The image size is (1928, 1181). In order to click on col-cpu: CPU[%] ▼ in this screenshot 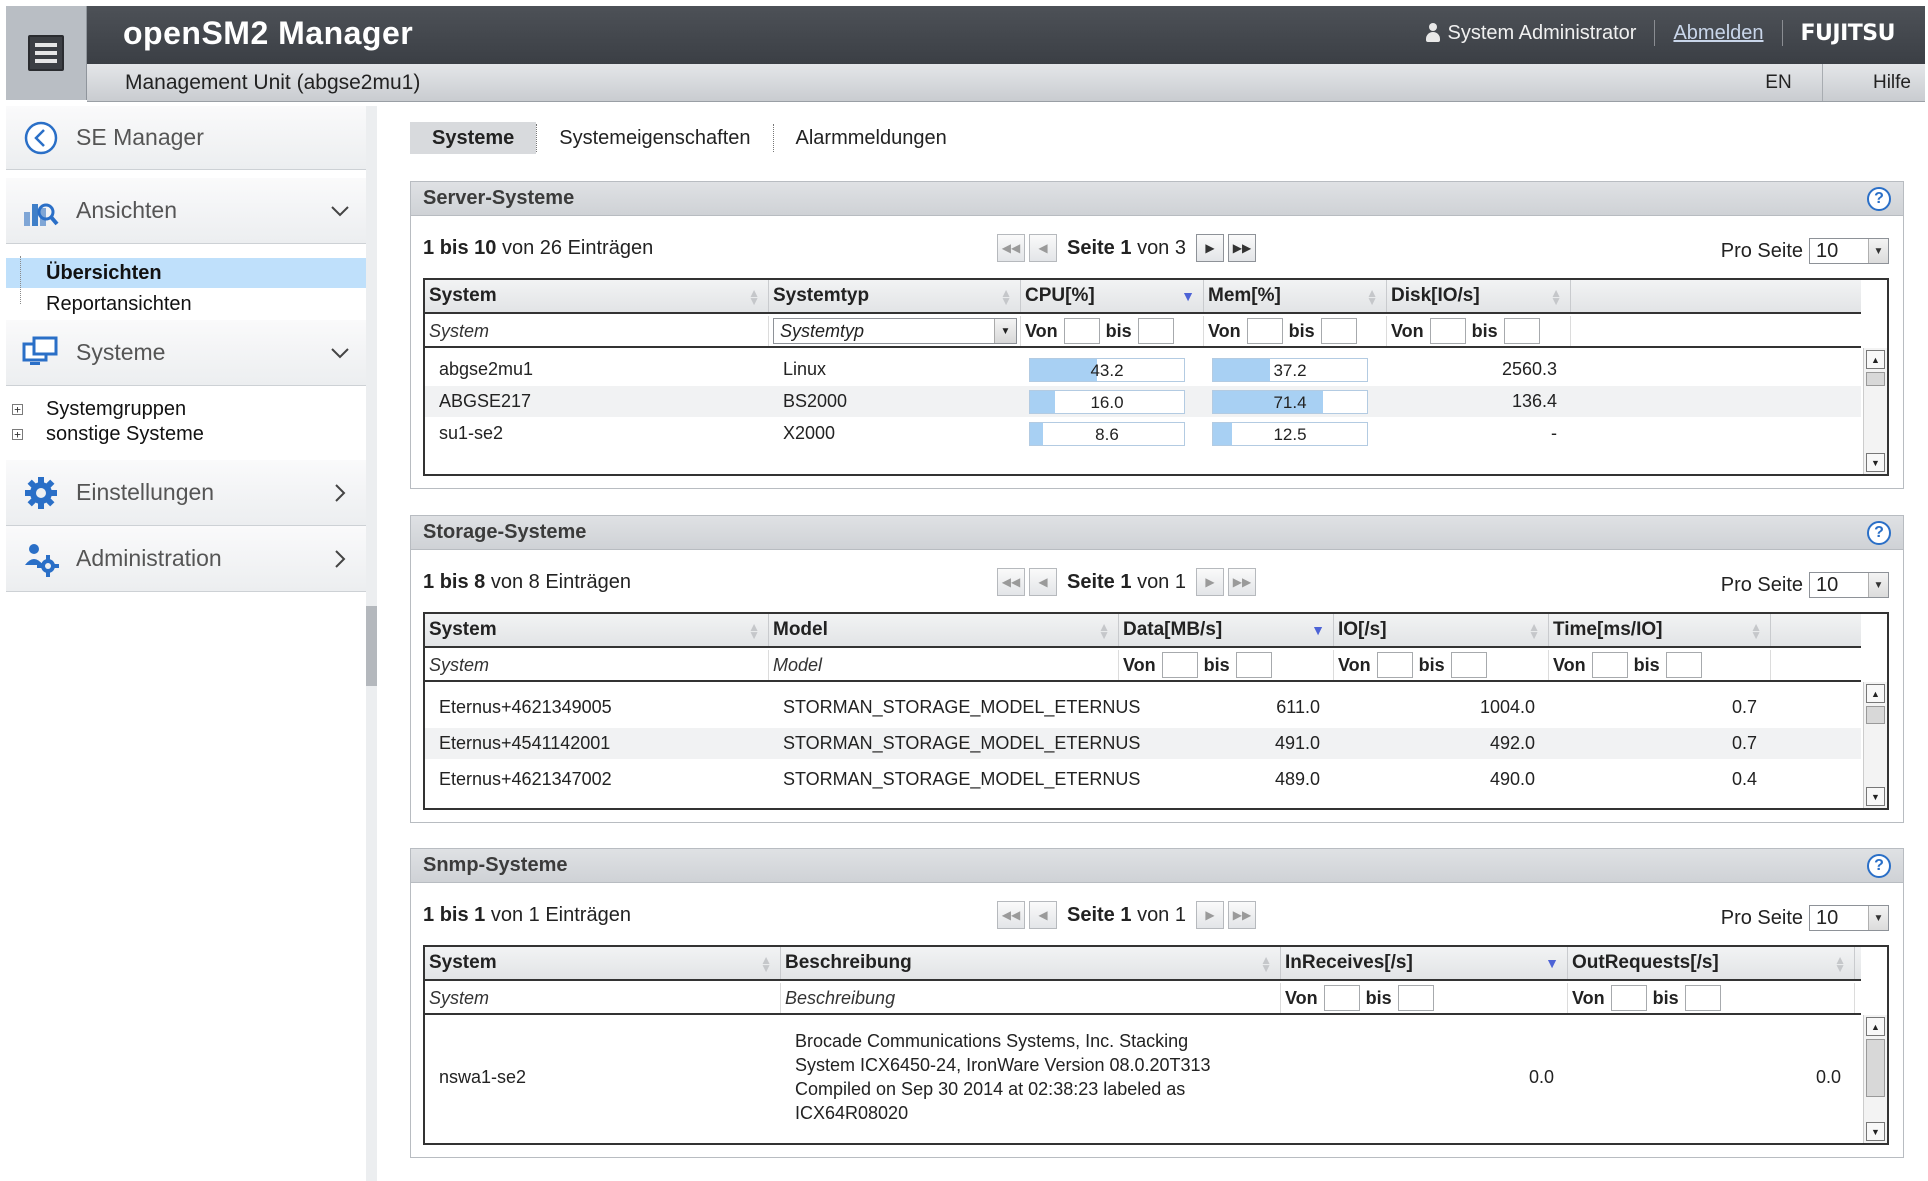, I will do `click(1112, 296)`.